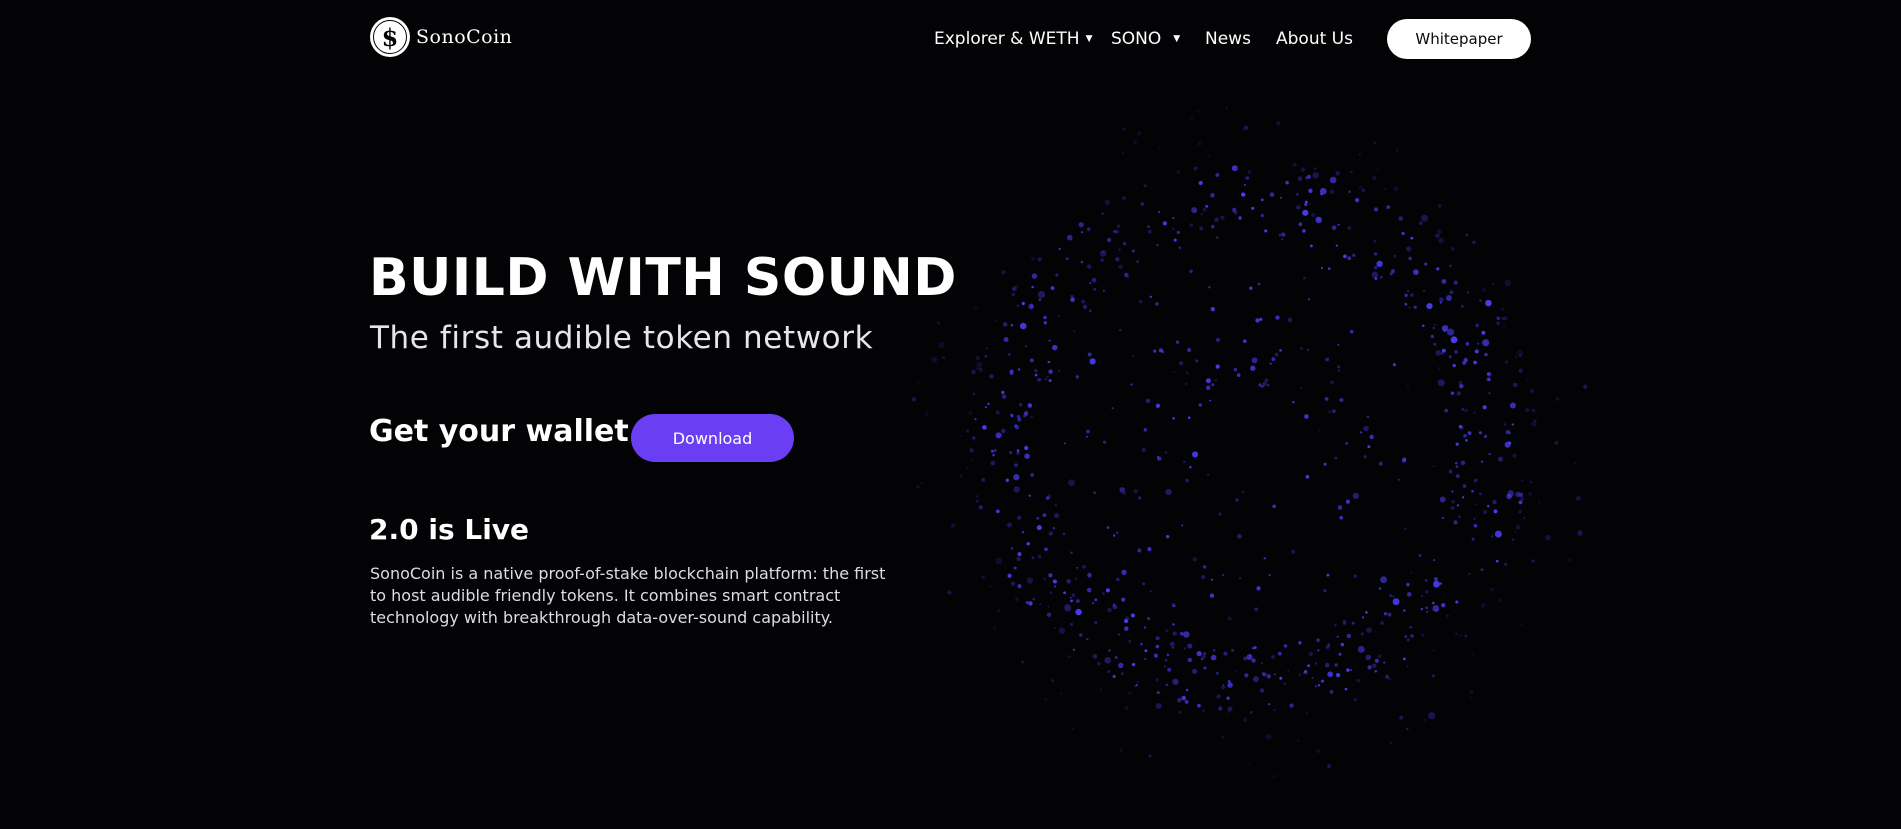 This screenshot has height=829, width=1901. I want to click on nav-item-explorer-weth: Explorer & WETH ▼, so click(1013, 39).